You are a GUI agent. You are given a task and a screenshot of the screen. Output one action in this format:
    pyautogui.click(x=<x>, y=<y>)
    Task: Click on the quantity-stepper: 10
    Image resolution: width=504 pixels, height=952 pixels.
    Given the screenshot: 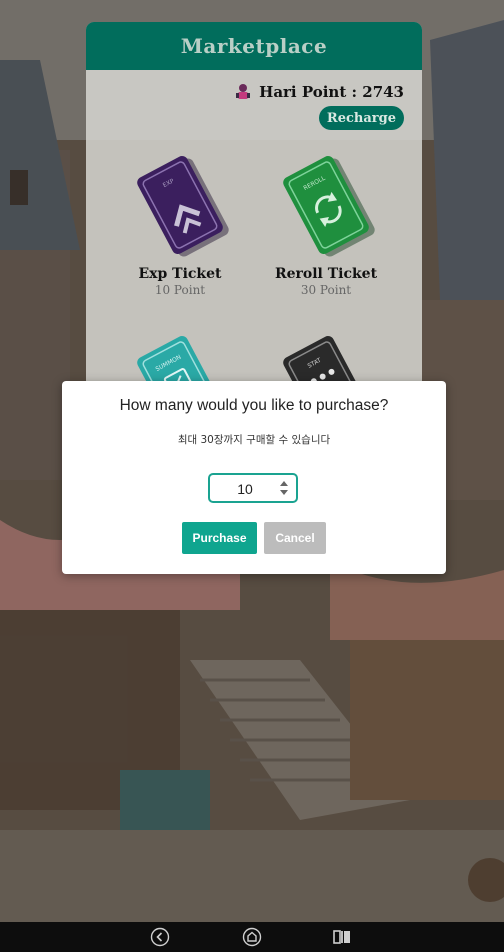 What is the action you would take?
    pyautogui.click(x=253, y=488)
    